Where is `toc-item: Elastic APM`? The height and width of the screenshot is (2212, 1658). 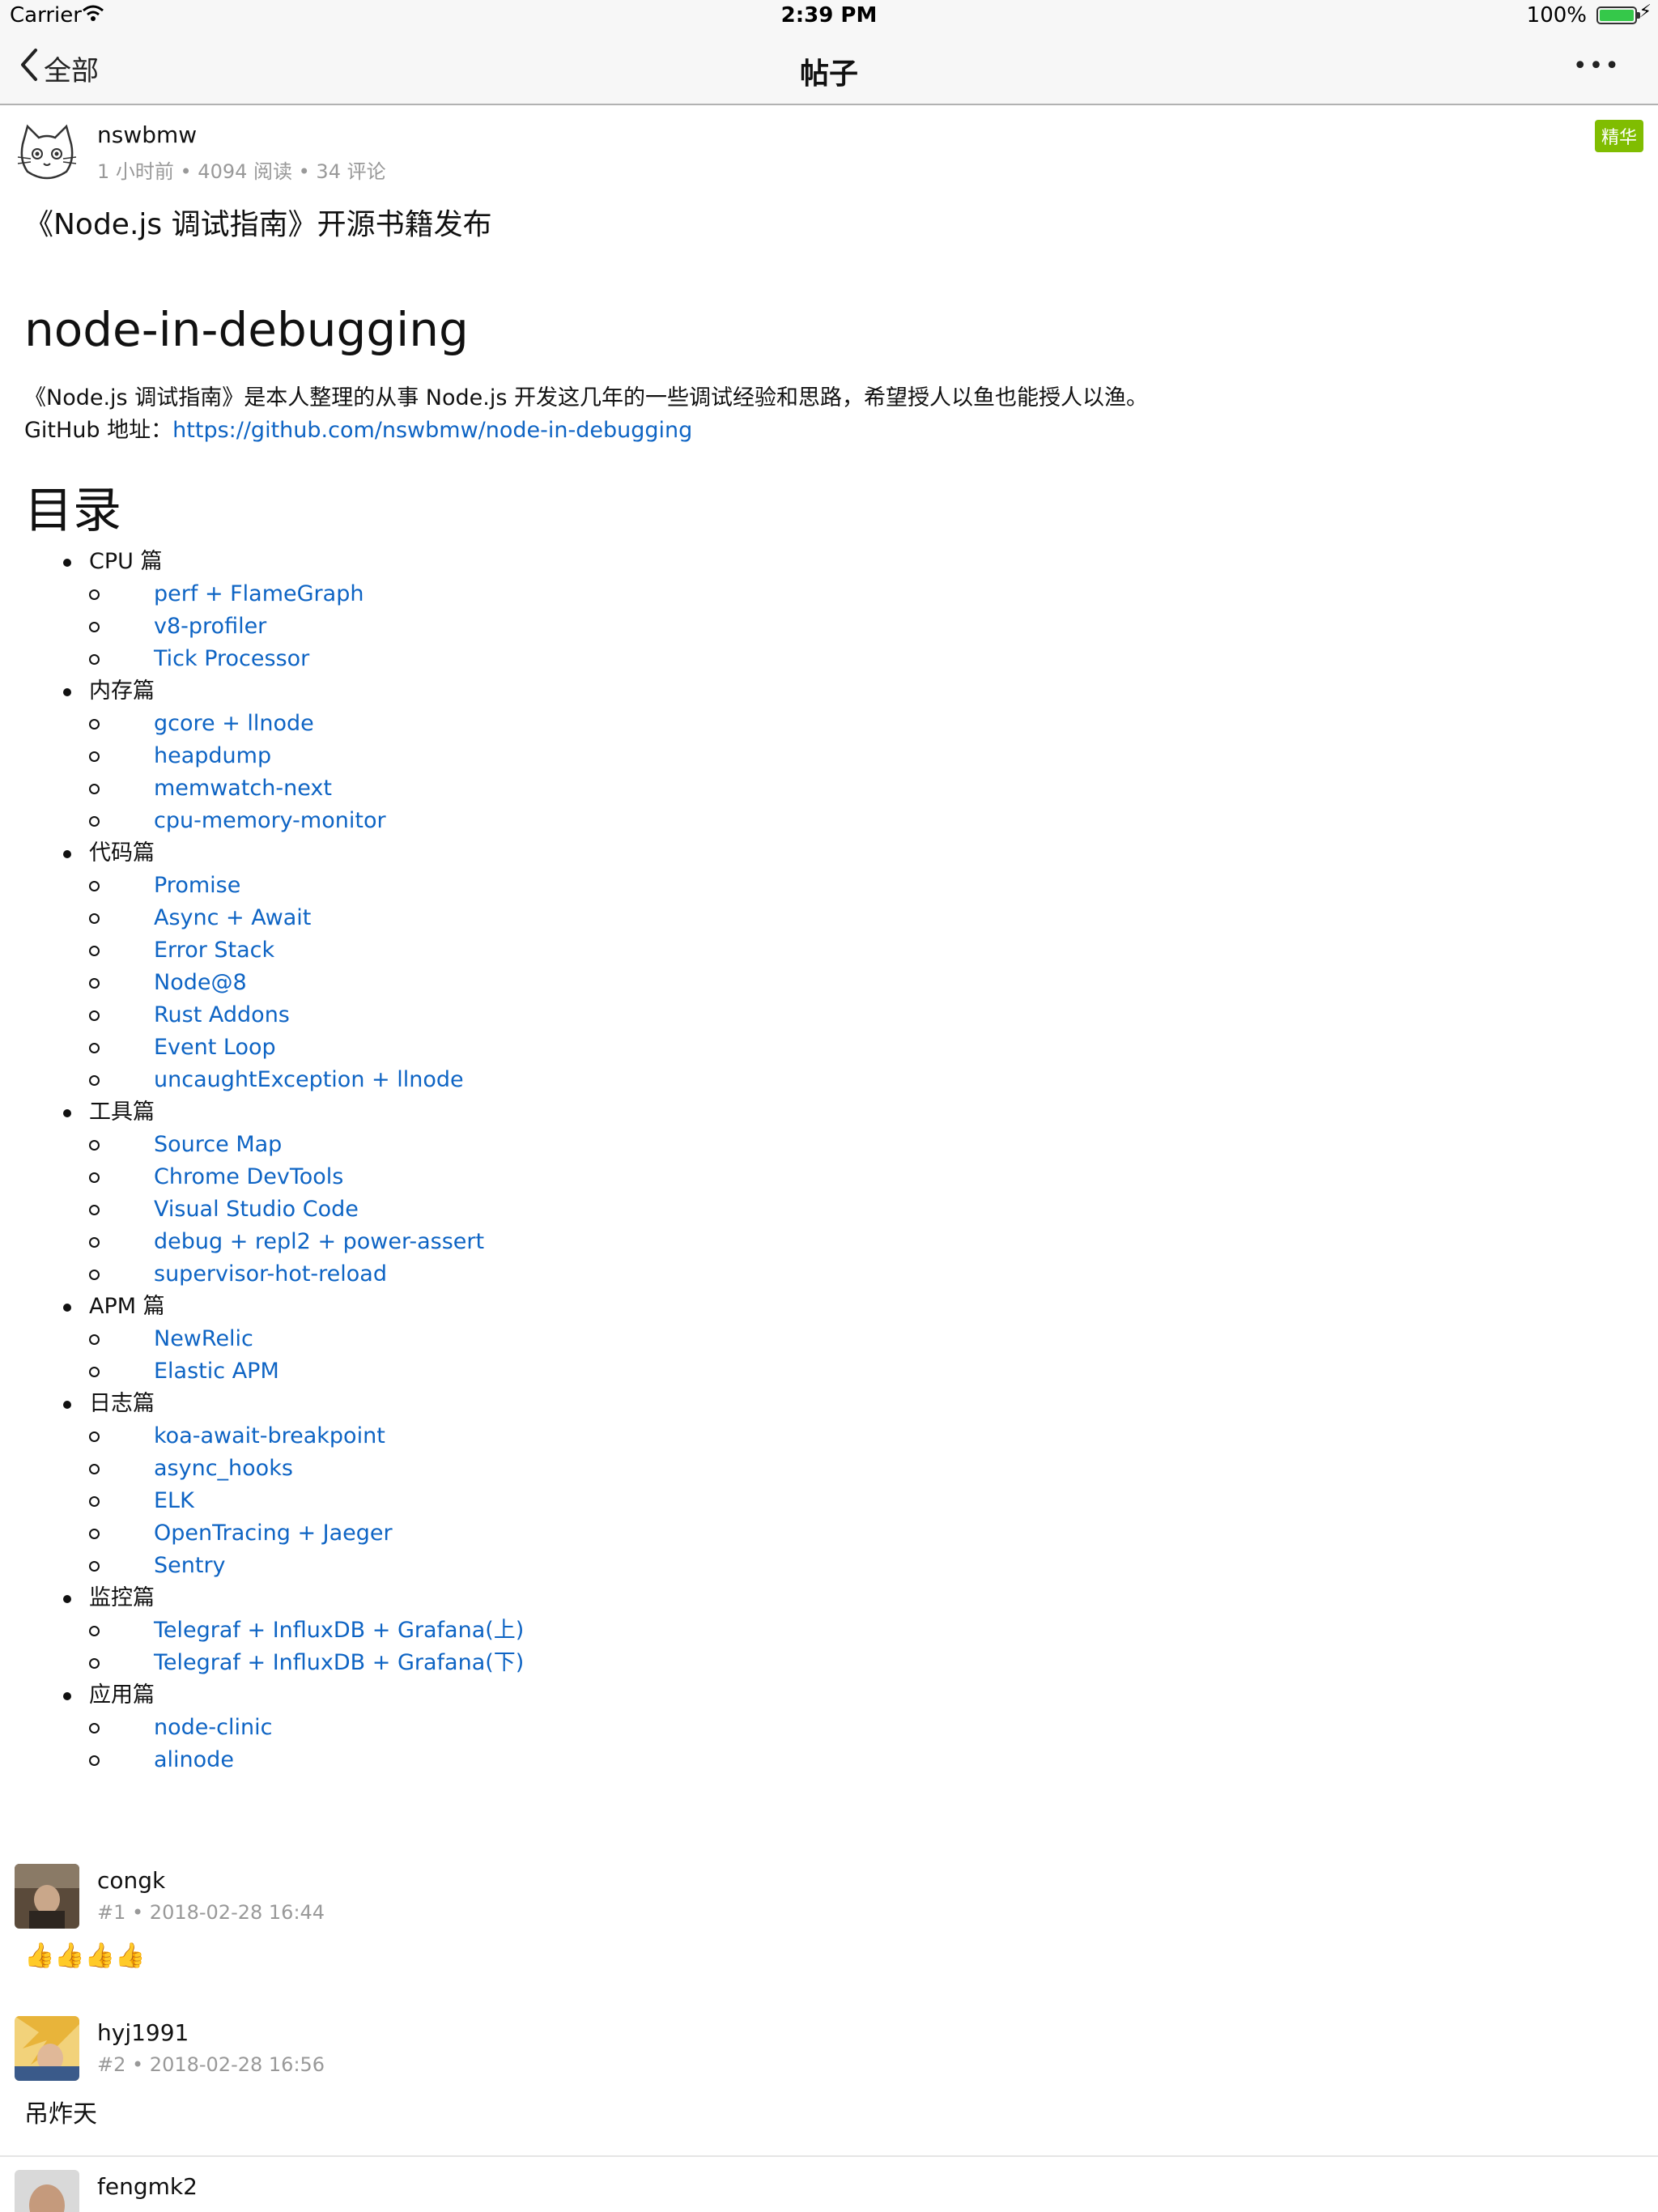
toc-item: Elastic APM is located at coordinates (858, 1372).